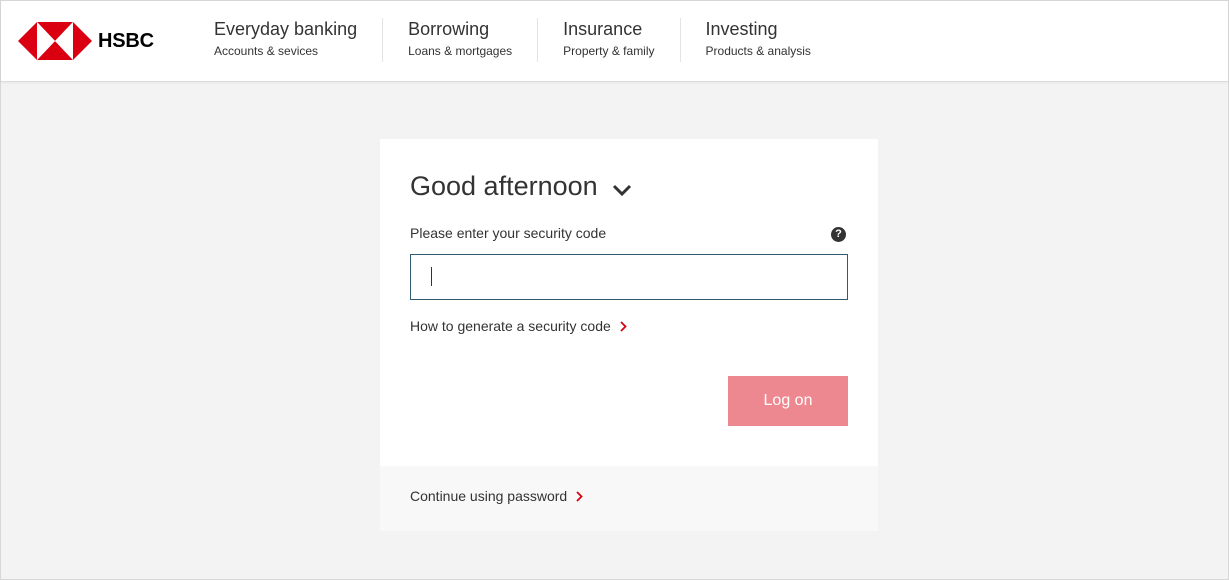 The width and height of the screenshot is (1229, 580). What do you see at coordinates (489, 496) in the screenshot?
I see `continue-password-link-label: Continue using password` at bounding box center [489, 496].